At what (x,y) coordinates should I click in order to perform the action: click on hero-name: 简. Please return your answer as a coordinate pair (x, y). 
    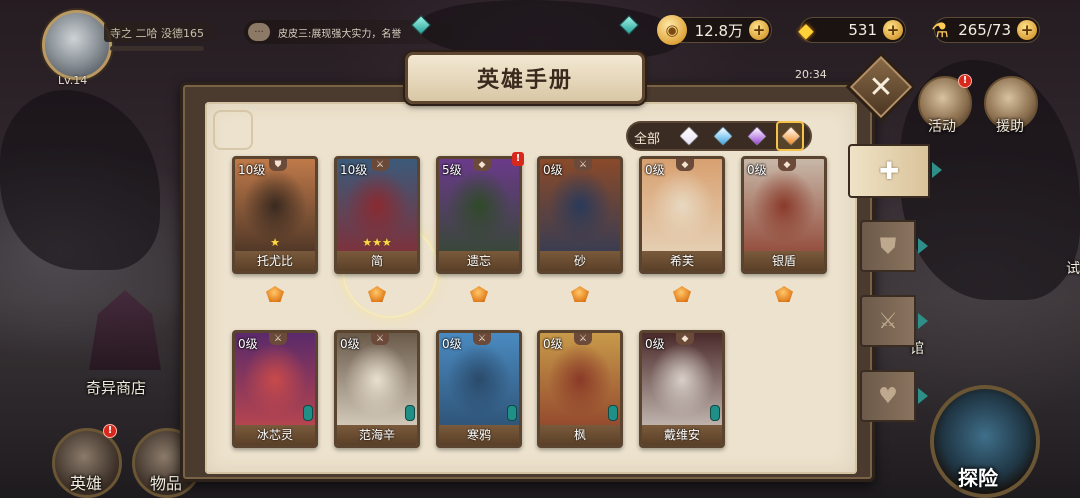
    Looking at the image, I should click on (377, 261).